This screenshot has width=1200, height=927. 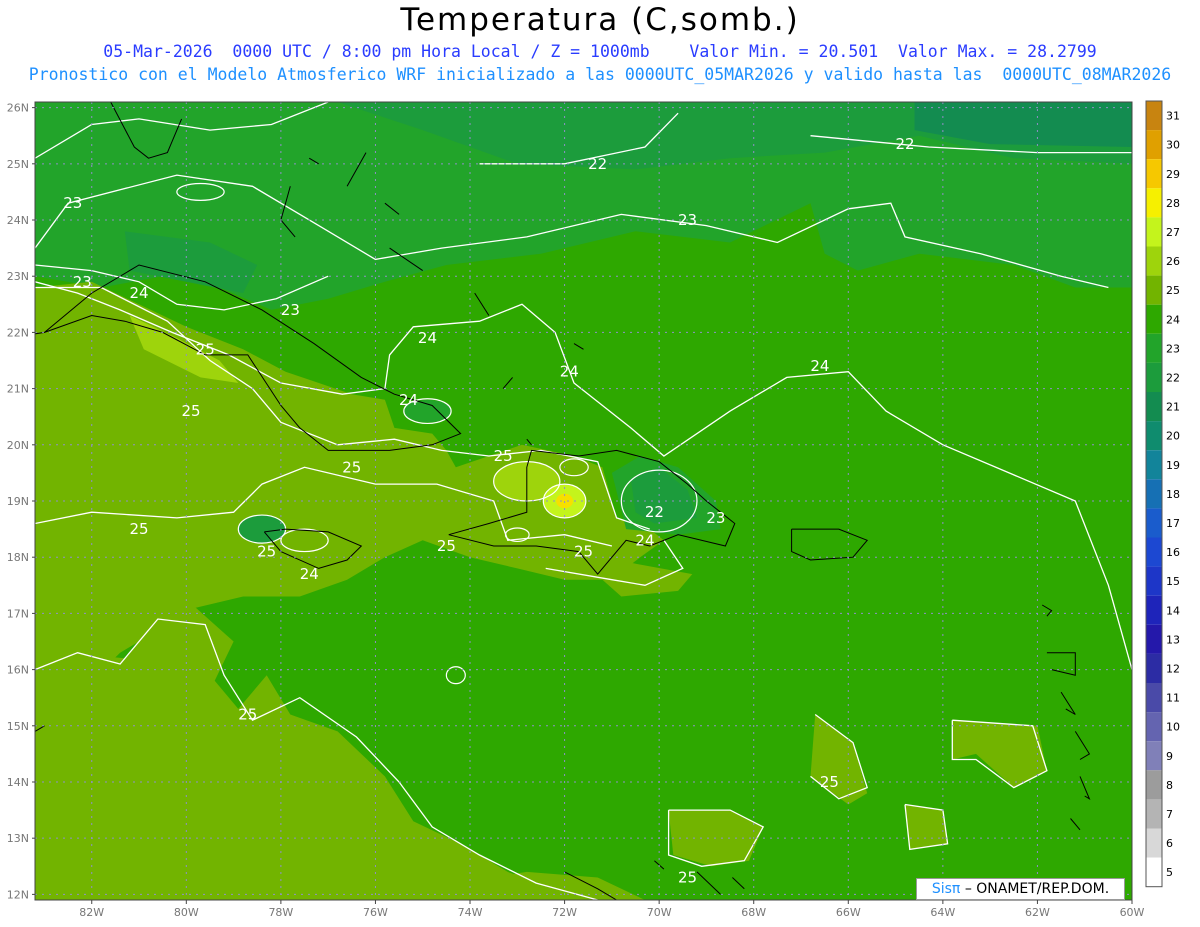 I want to click on lat-tick-label: 14N, so click(x=18, y=782).